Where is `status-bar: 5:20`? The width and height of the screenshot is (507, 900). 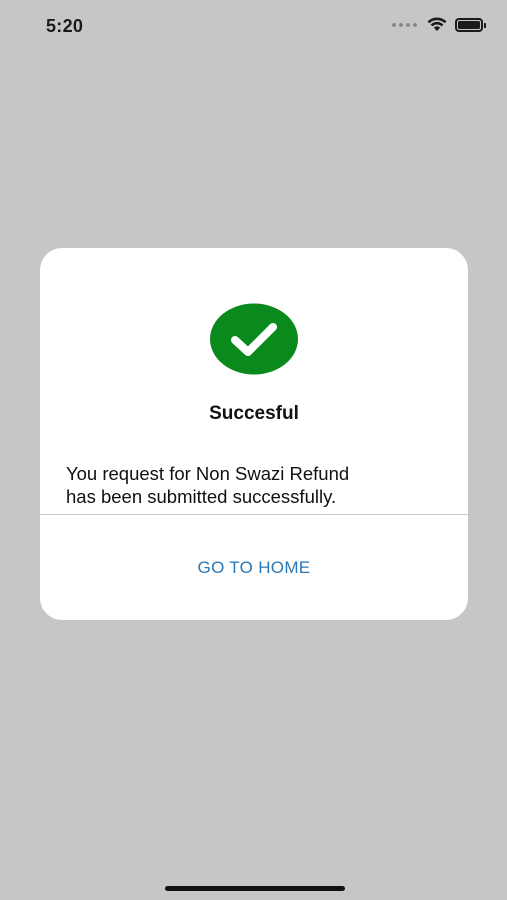 status-bar: 5:20 is located at coordinates (253, 27).